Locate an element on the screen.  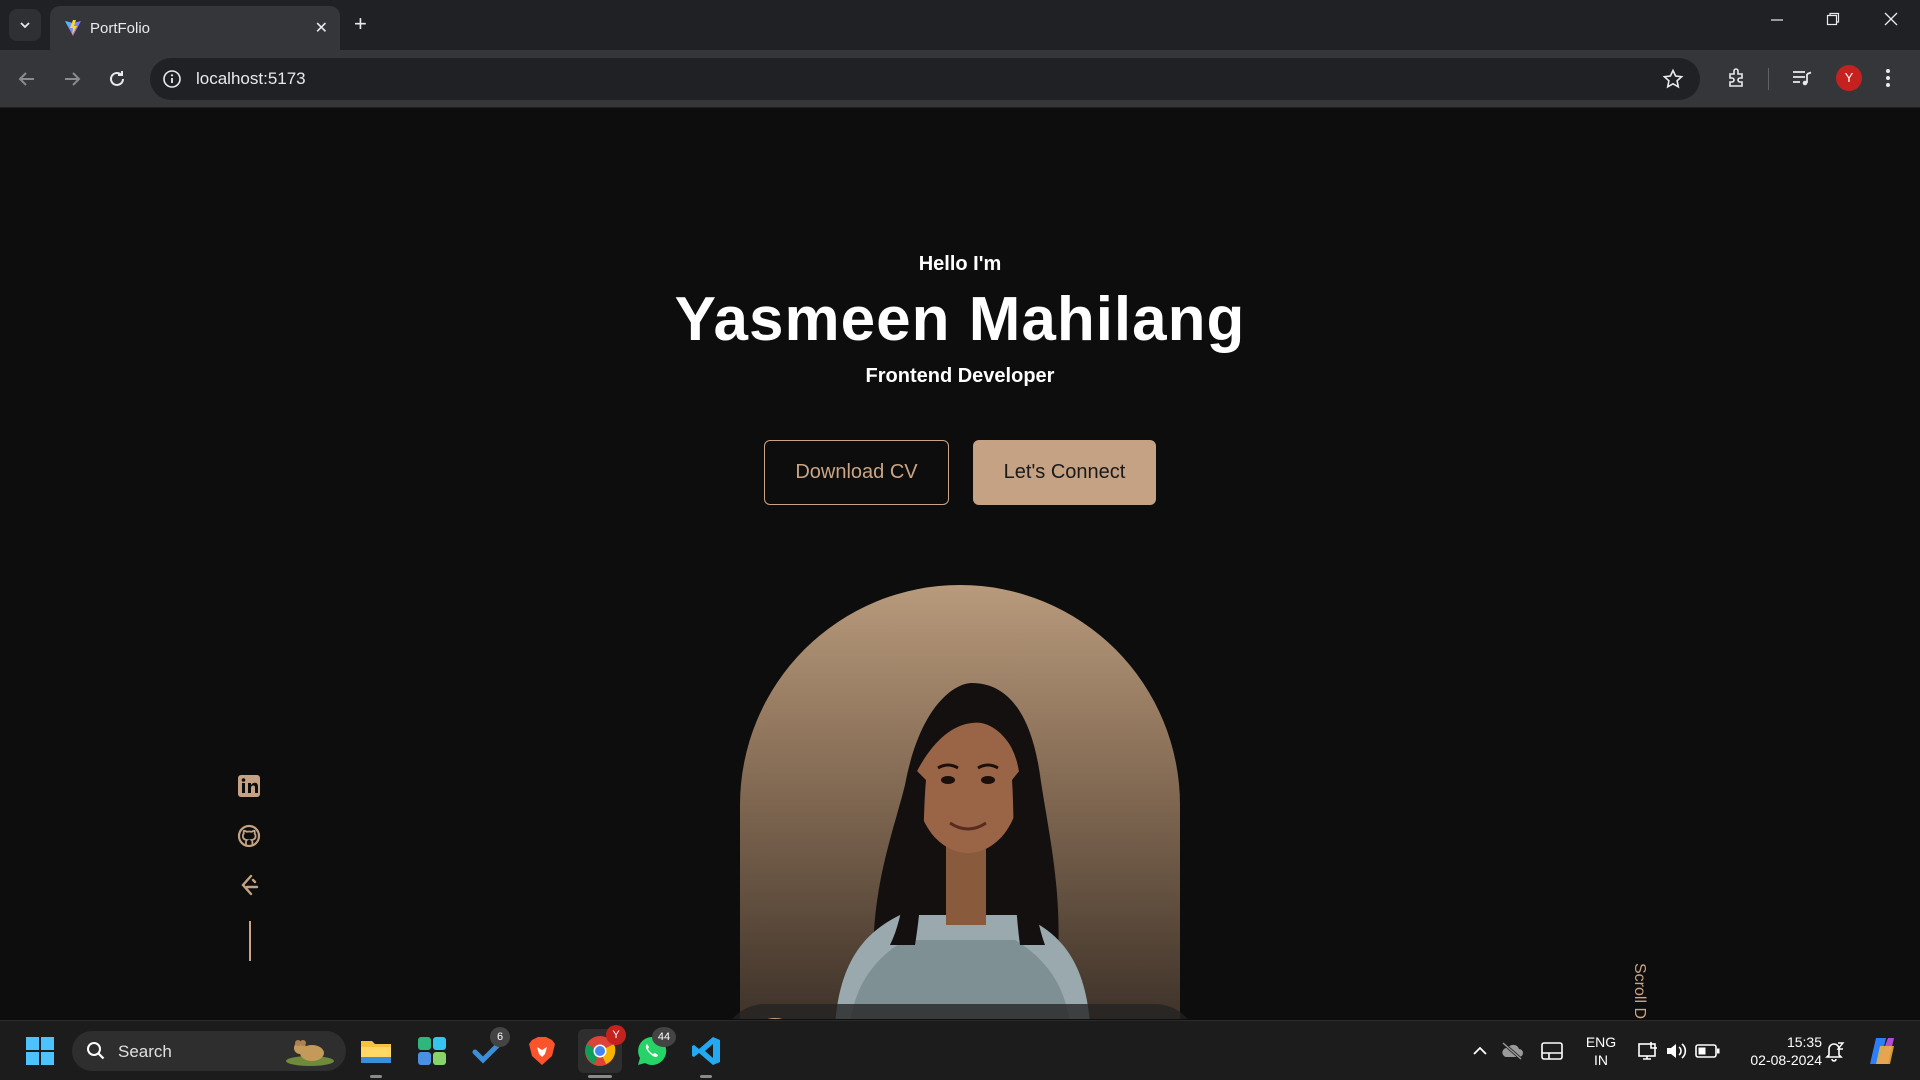
clock-date: 02-08-2024 is located at coordinates (1786, 1060).